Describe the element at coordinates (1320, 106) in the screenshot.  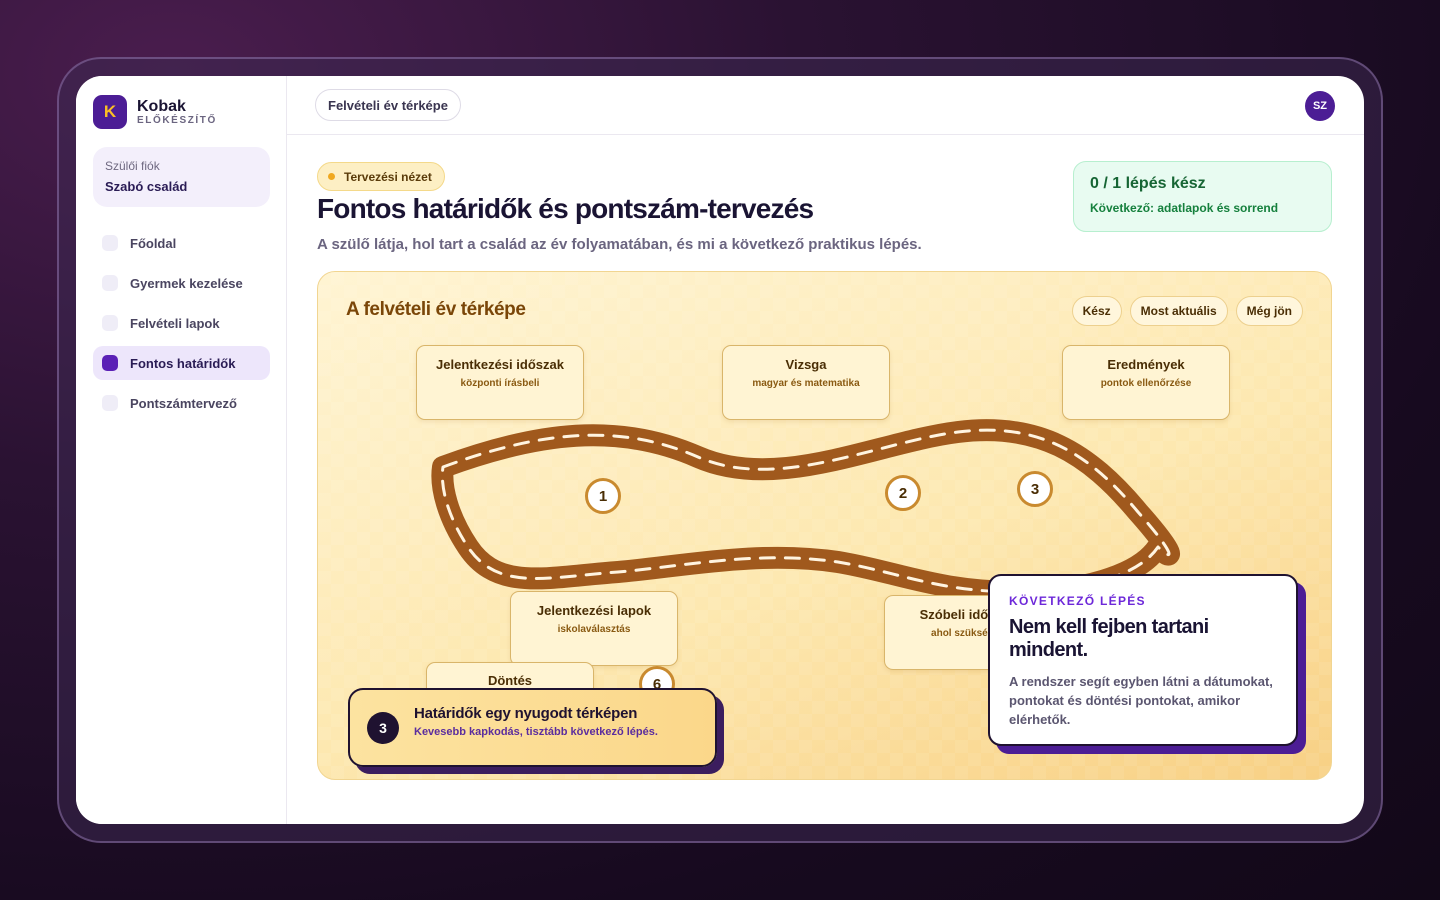
I see `avatar: SZ` at that location.